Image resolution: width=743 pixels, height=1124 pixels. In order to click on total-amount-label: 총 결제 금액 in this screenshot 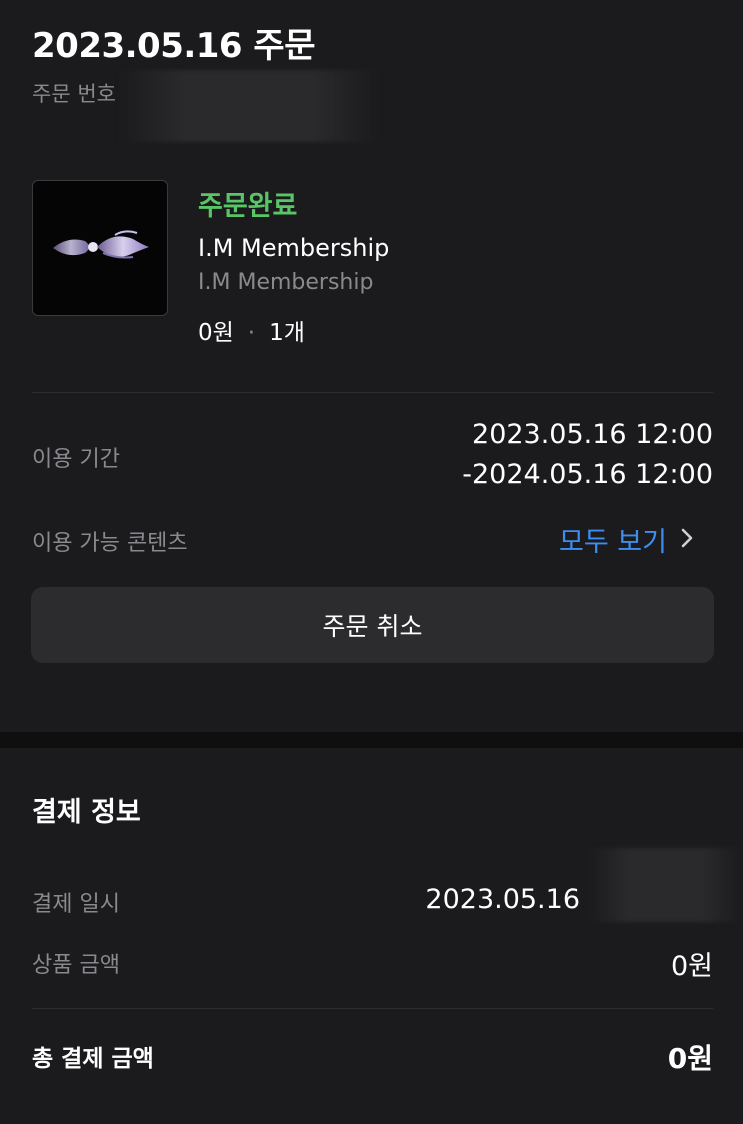, I will do `click(93, 1059)`.